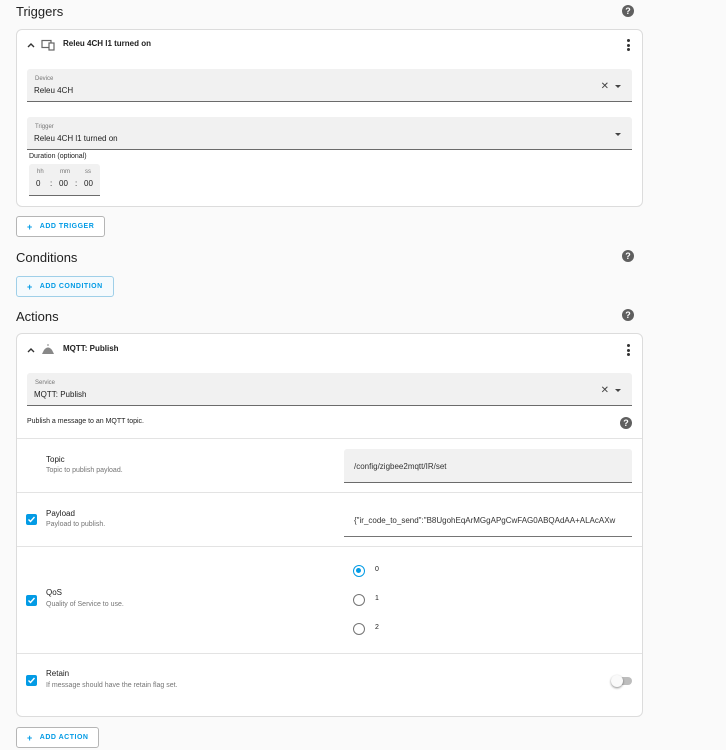 The width and height of the screenshot is (726, 750). What do you see at coordinates (85, 604) in the screenshot?
I see `qos-description: Quality of Service to use.` at bounding box center [85, 604].